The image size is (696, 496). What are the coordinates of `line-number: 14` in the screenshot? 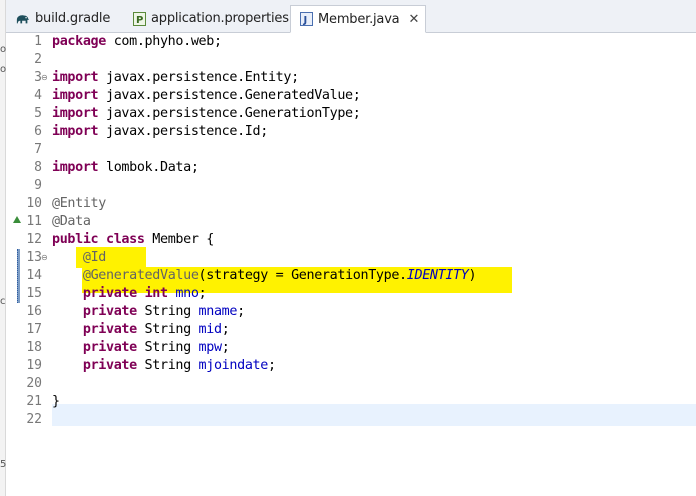 It's located at (34, 275).